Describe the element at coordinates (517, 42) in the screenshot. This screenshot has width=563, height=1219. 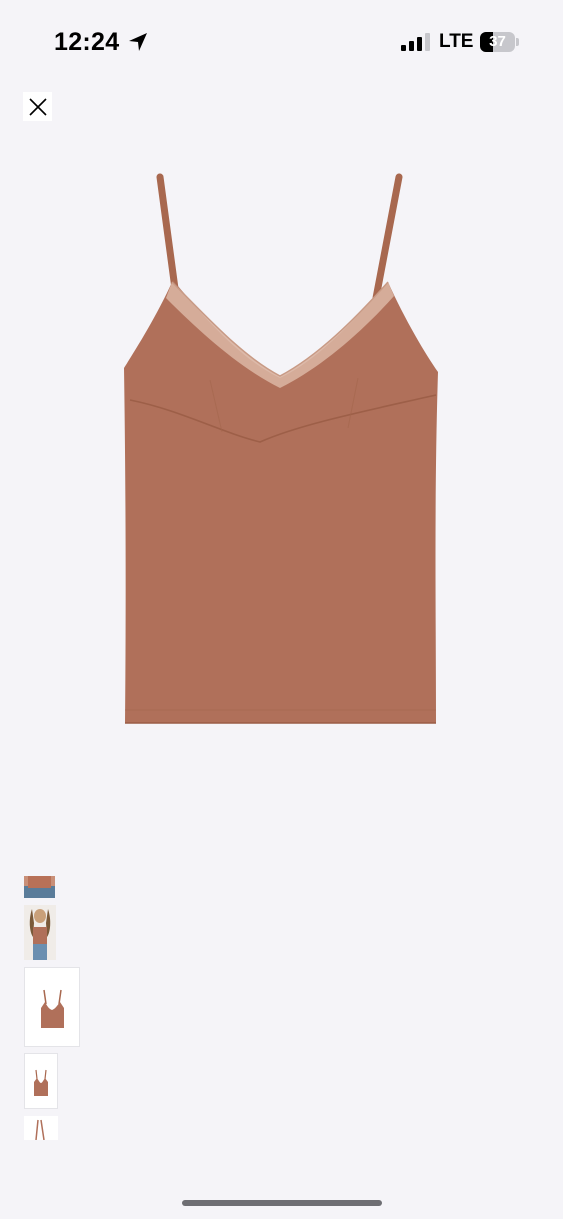
I see `battery-tip` at that location.